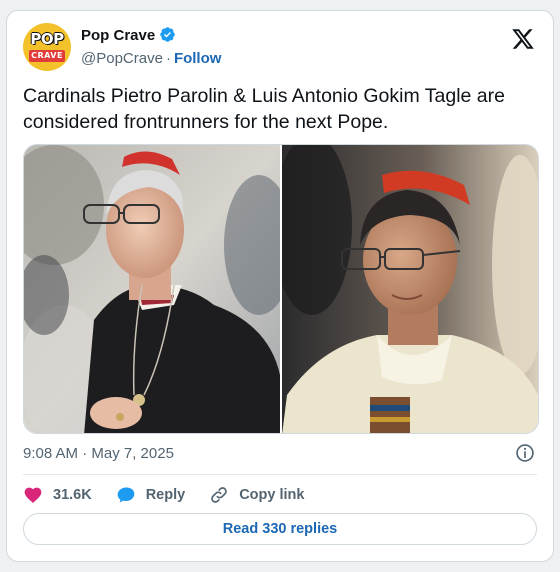 Image resolution: width=560 pixels, height=572 pixels. I want to click on read-replies-button: Read 330 replies, so click(280, 529).